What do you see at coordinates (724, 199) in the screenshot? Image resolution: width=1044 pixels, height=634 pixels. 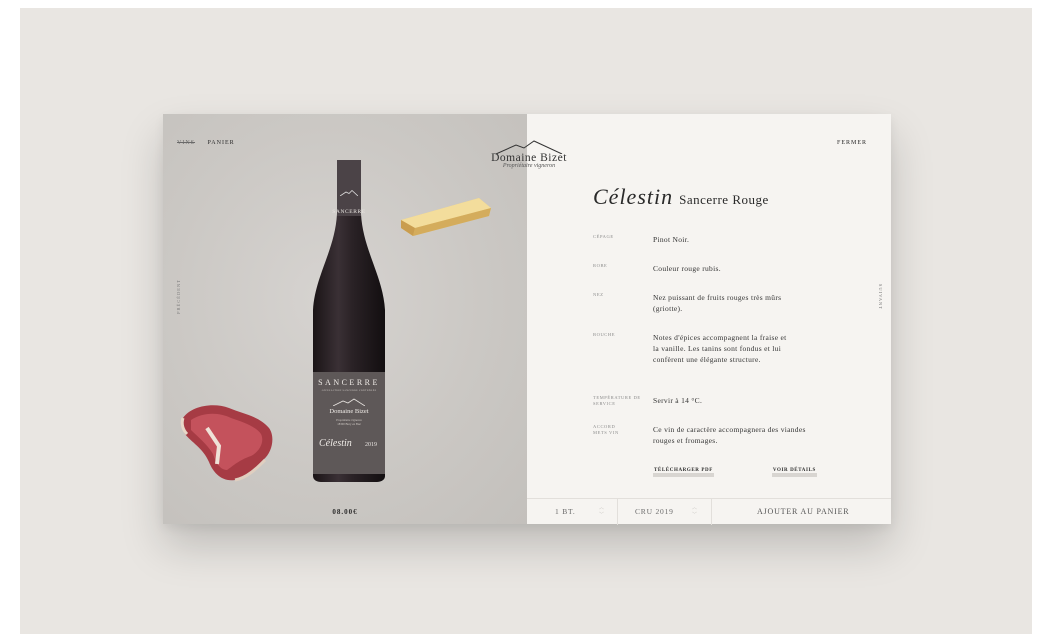 I see `product-appellation: Sancerre Rouge` at bounding box center [724, 199].